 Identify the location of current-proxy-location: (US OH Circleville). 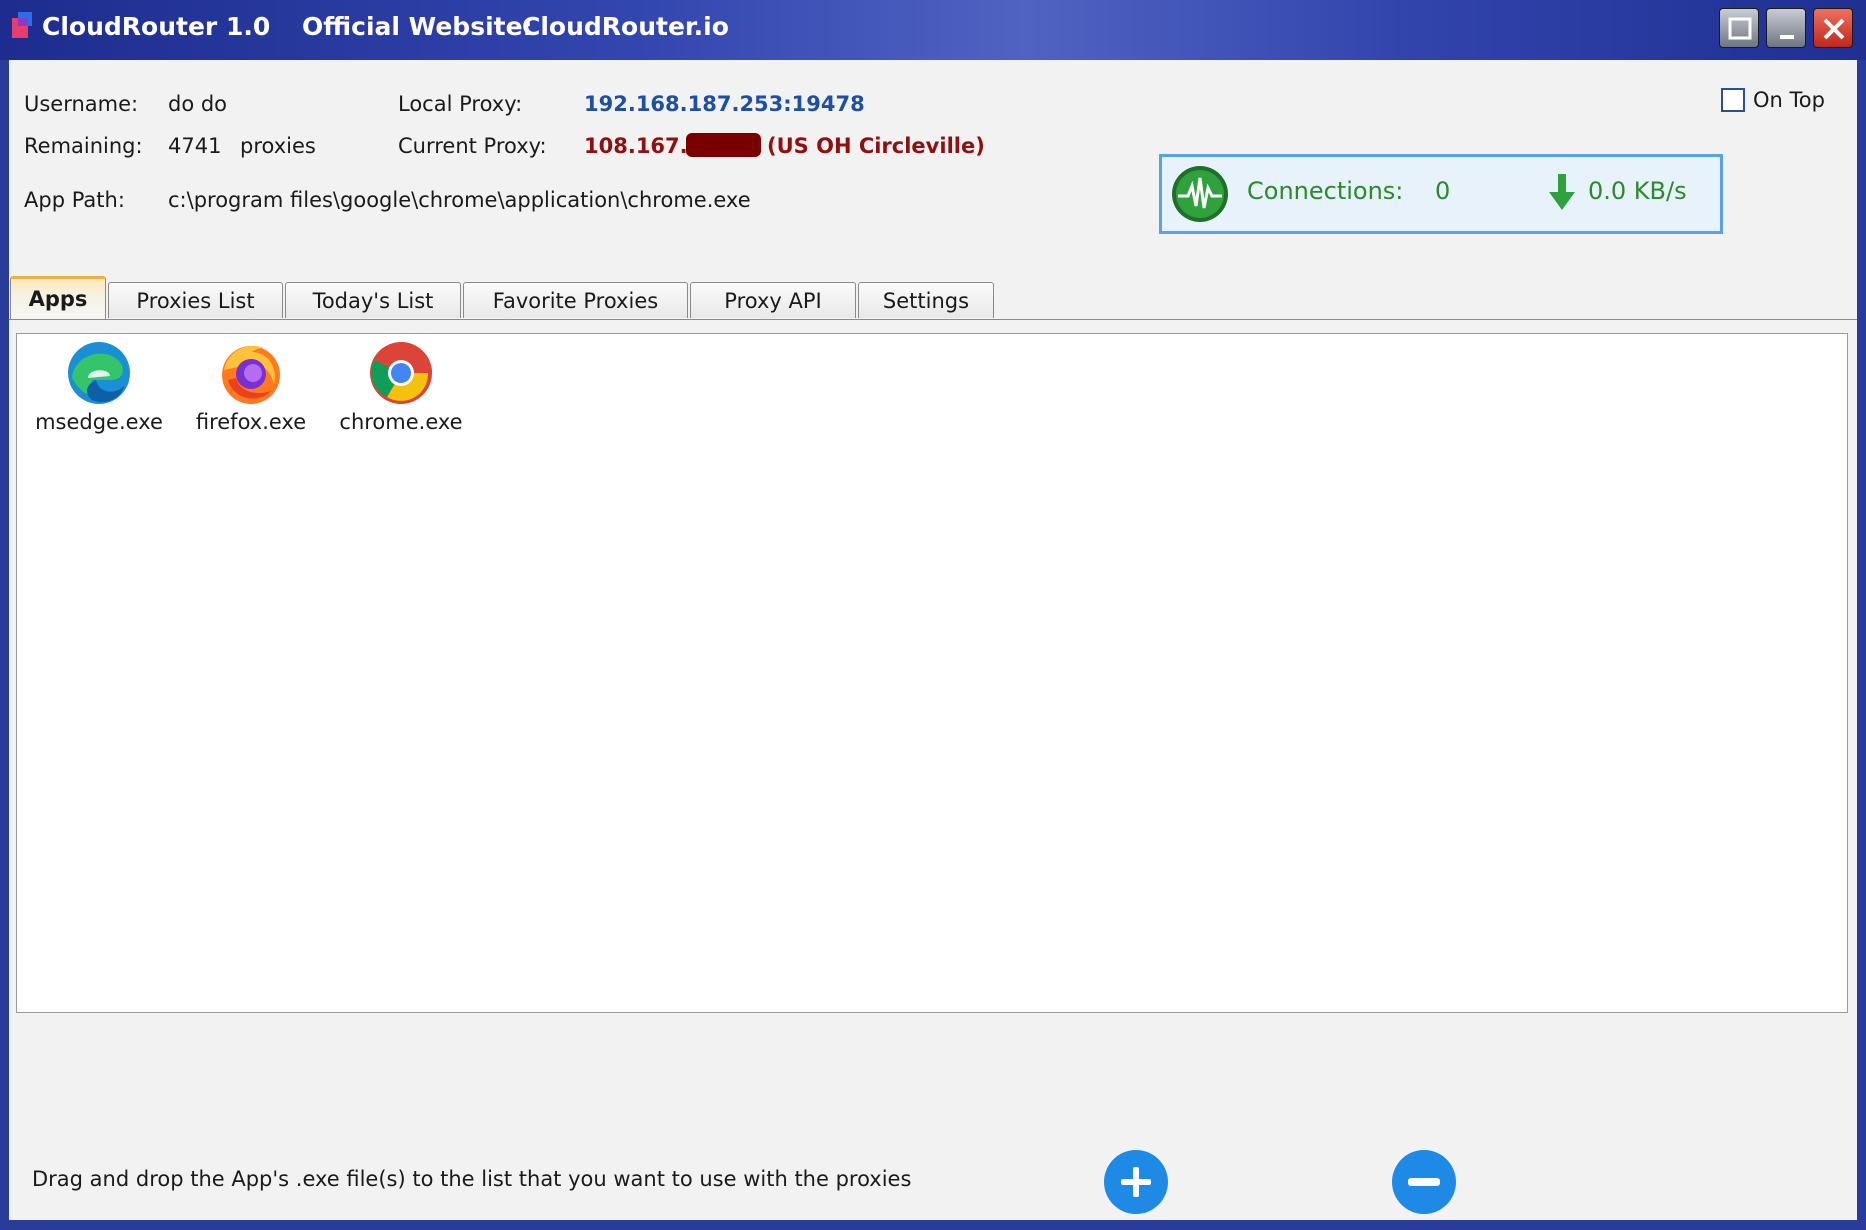
(876, 146).